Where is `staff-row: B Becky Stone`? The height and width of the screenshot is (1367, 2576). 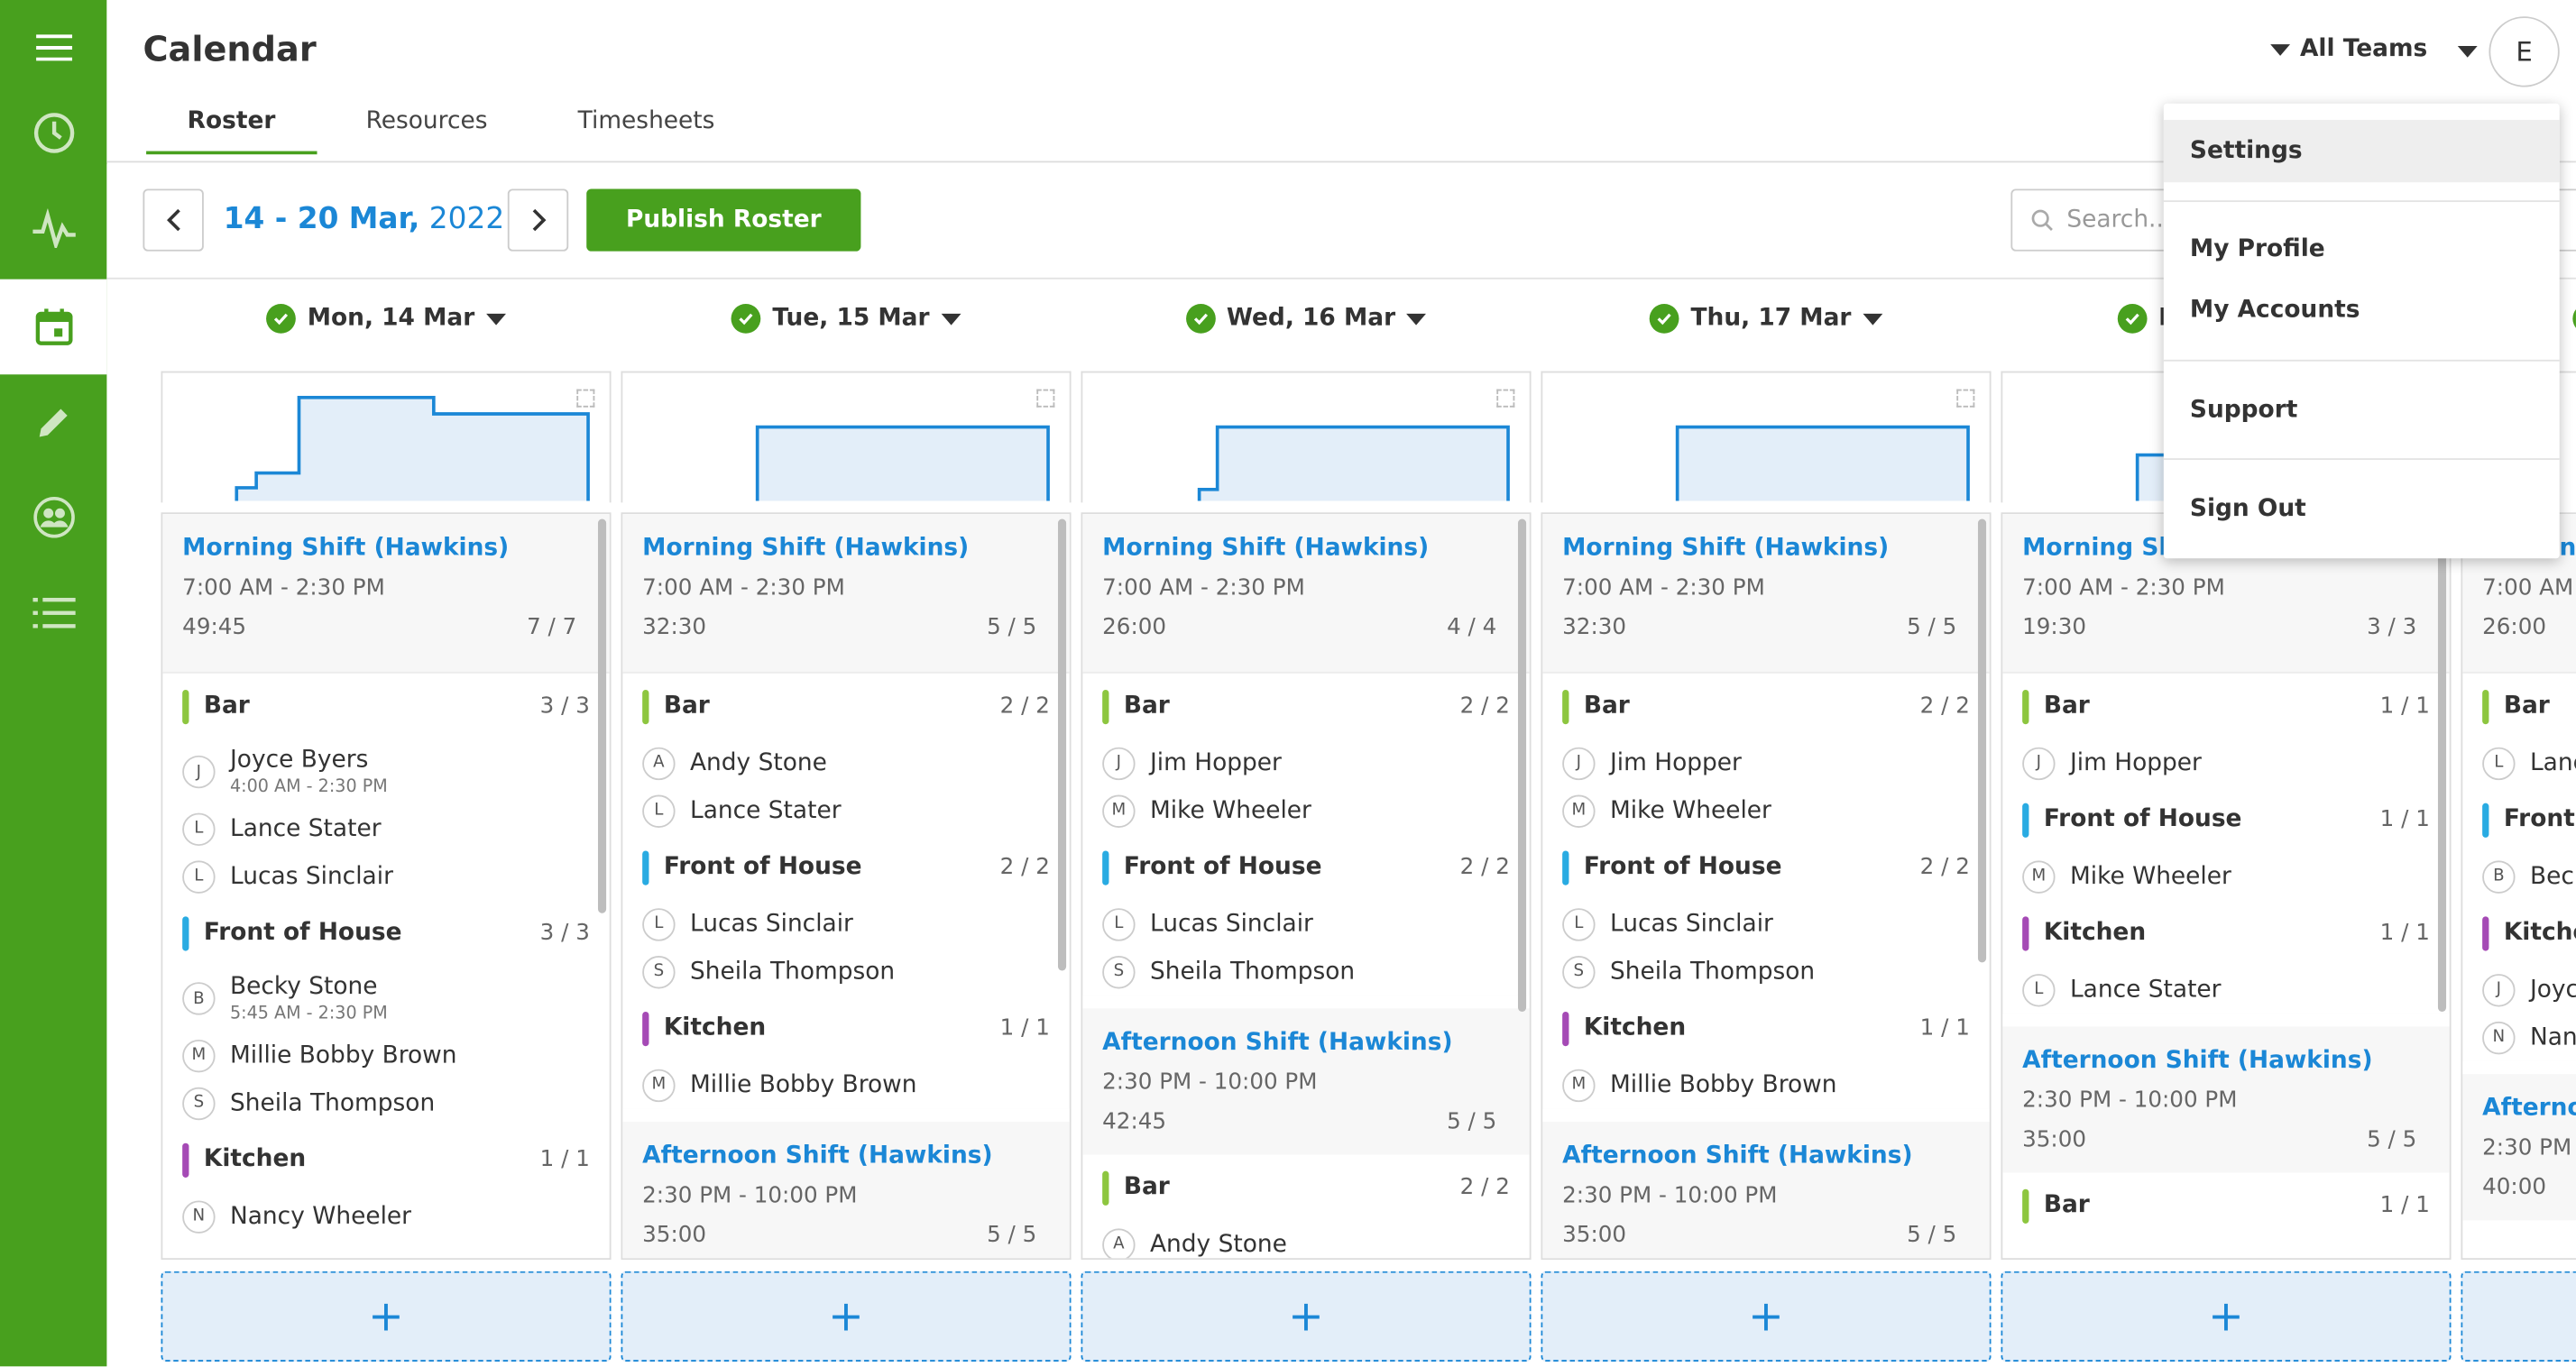 staff-row: B Becky Stone is located at coordinates (2519, 876).